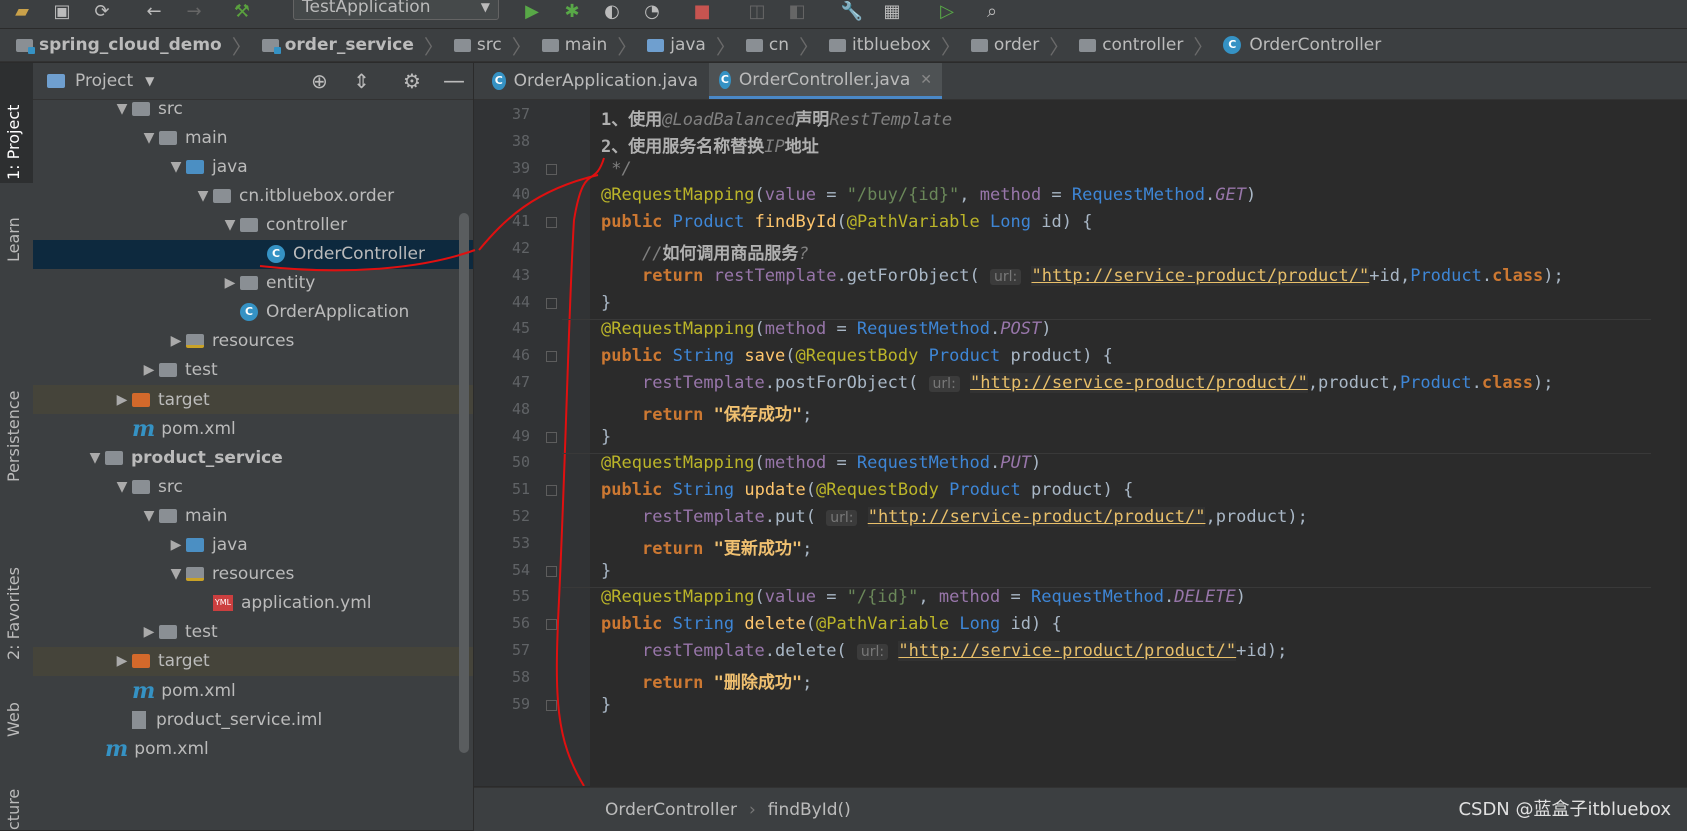 The width and height of the screenshot is (1687, 831). I want to click on line-number: 43, so click(520, 274).